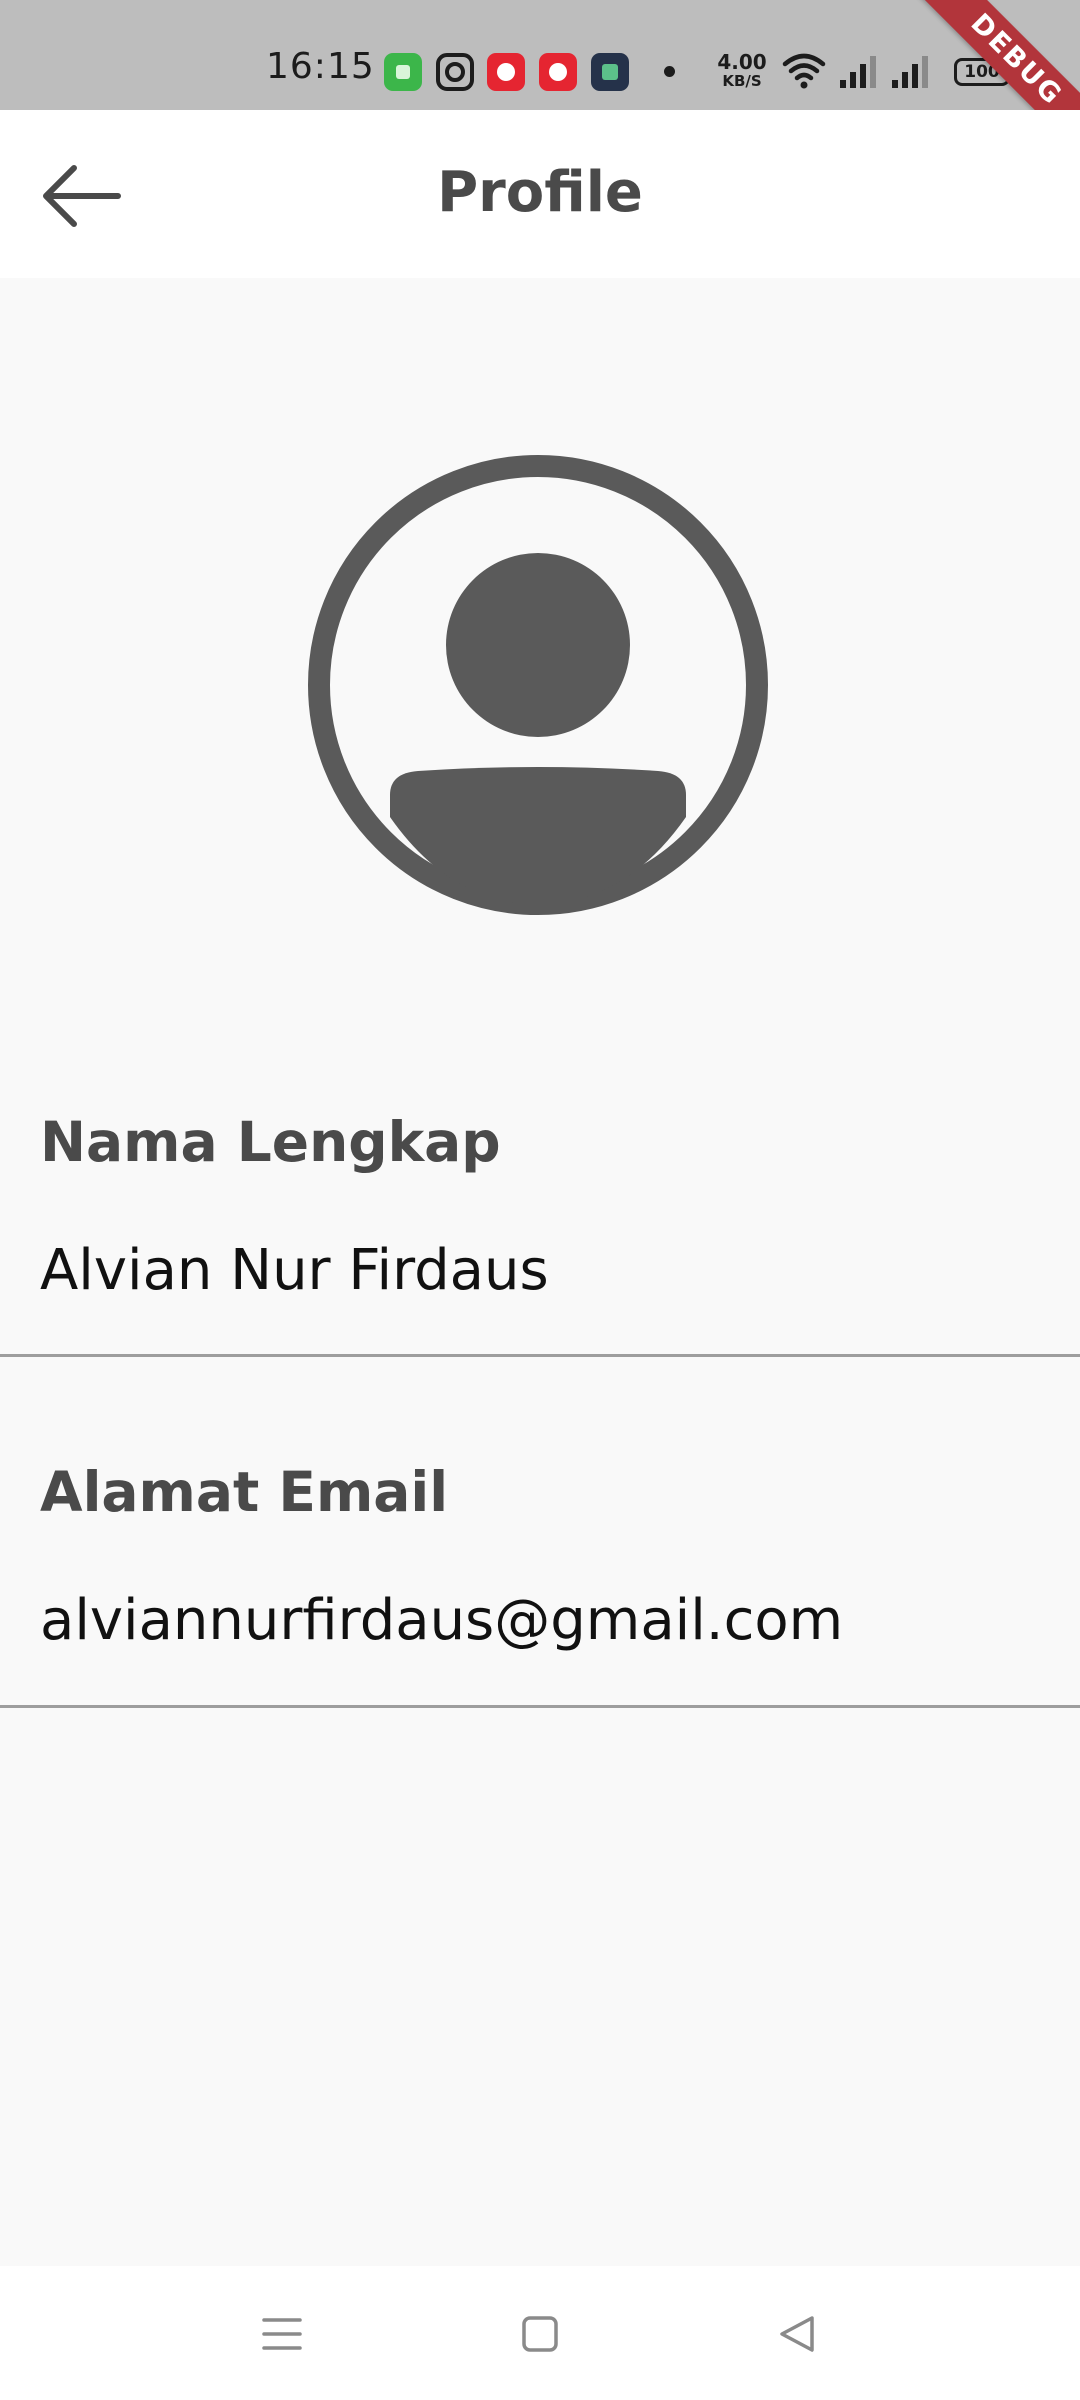 This screenshot has height=2400, width=1080. I want to click on status-time: 16:15, so click(320, 66).